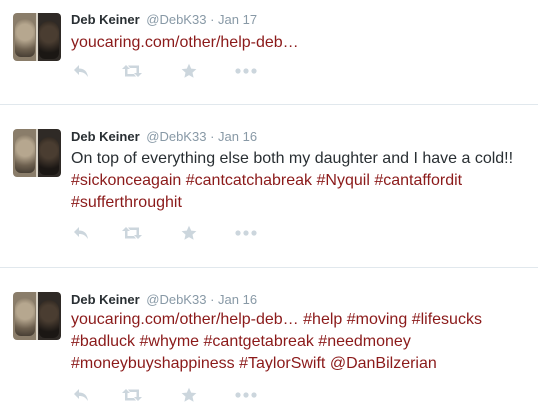 The height and width of the screenshot is (410, 538). I want to click on tweet-timestamp: Jan 17, so click(237, 19).